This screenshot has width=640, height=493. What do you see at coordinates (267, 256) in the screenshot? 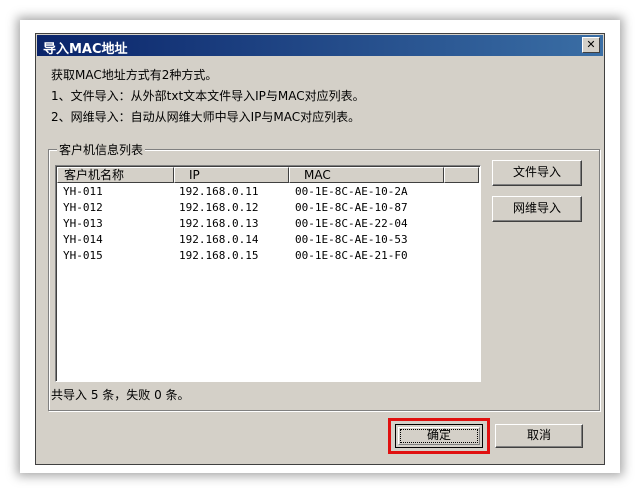
I see `table-row: YH-015 192.168.0.15 00-1E-8C-AE-21-F0` at bounding box center [267, 256].